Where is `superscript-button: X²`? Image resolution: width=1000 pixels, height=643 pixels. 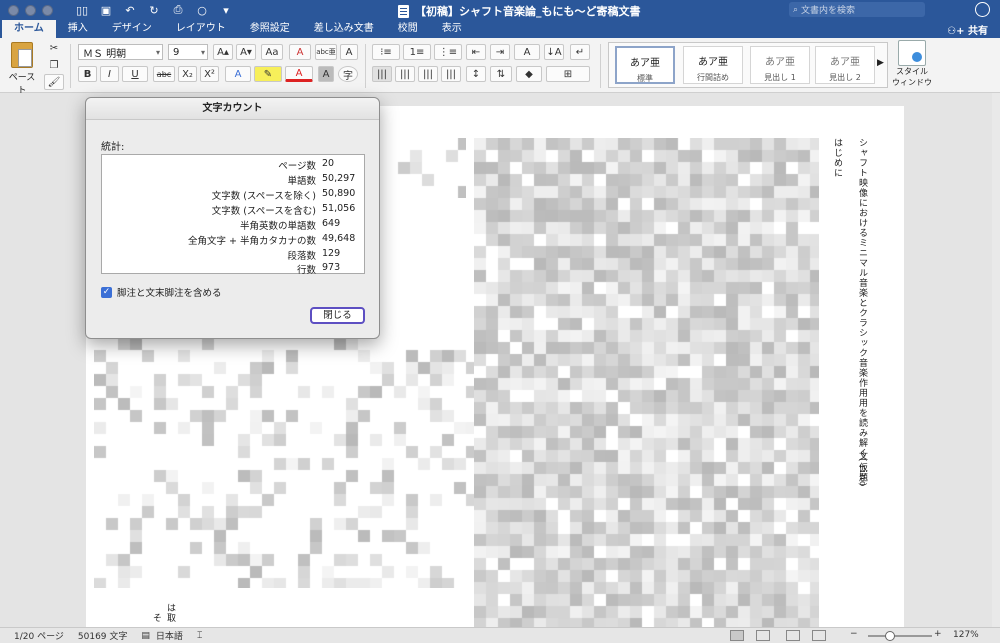
superscript-button: X² is located at coordinates (209, 74).